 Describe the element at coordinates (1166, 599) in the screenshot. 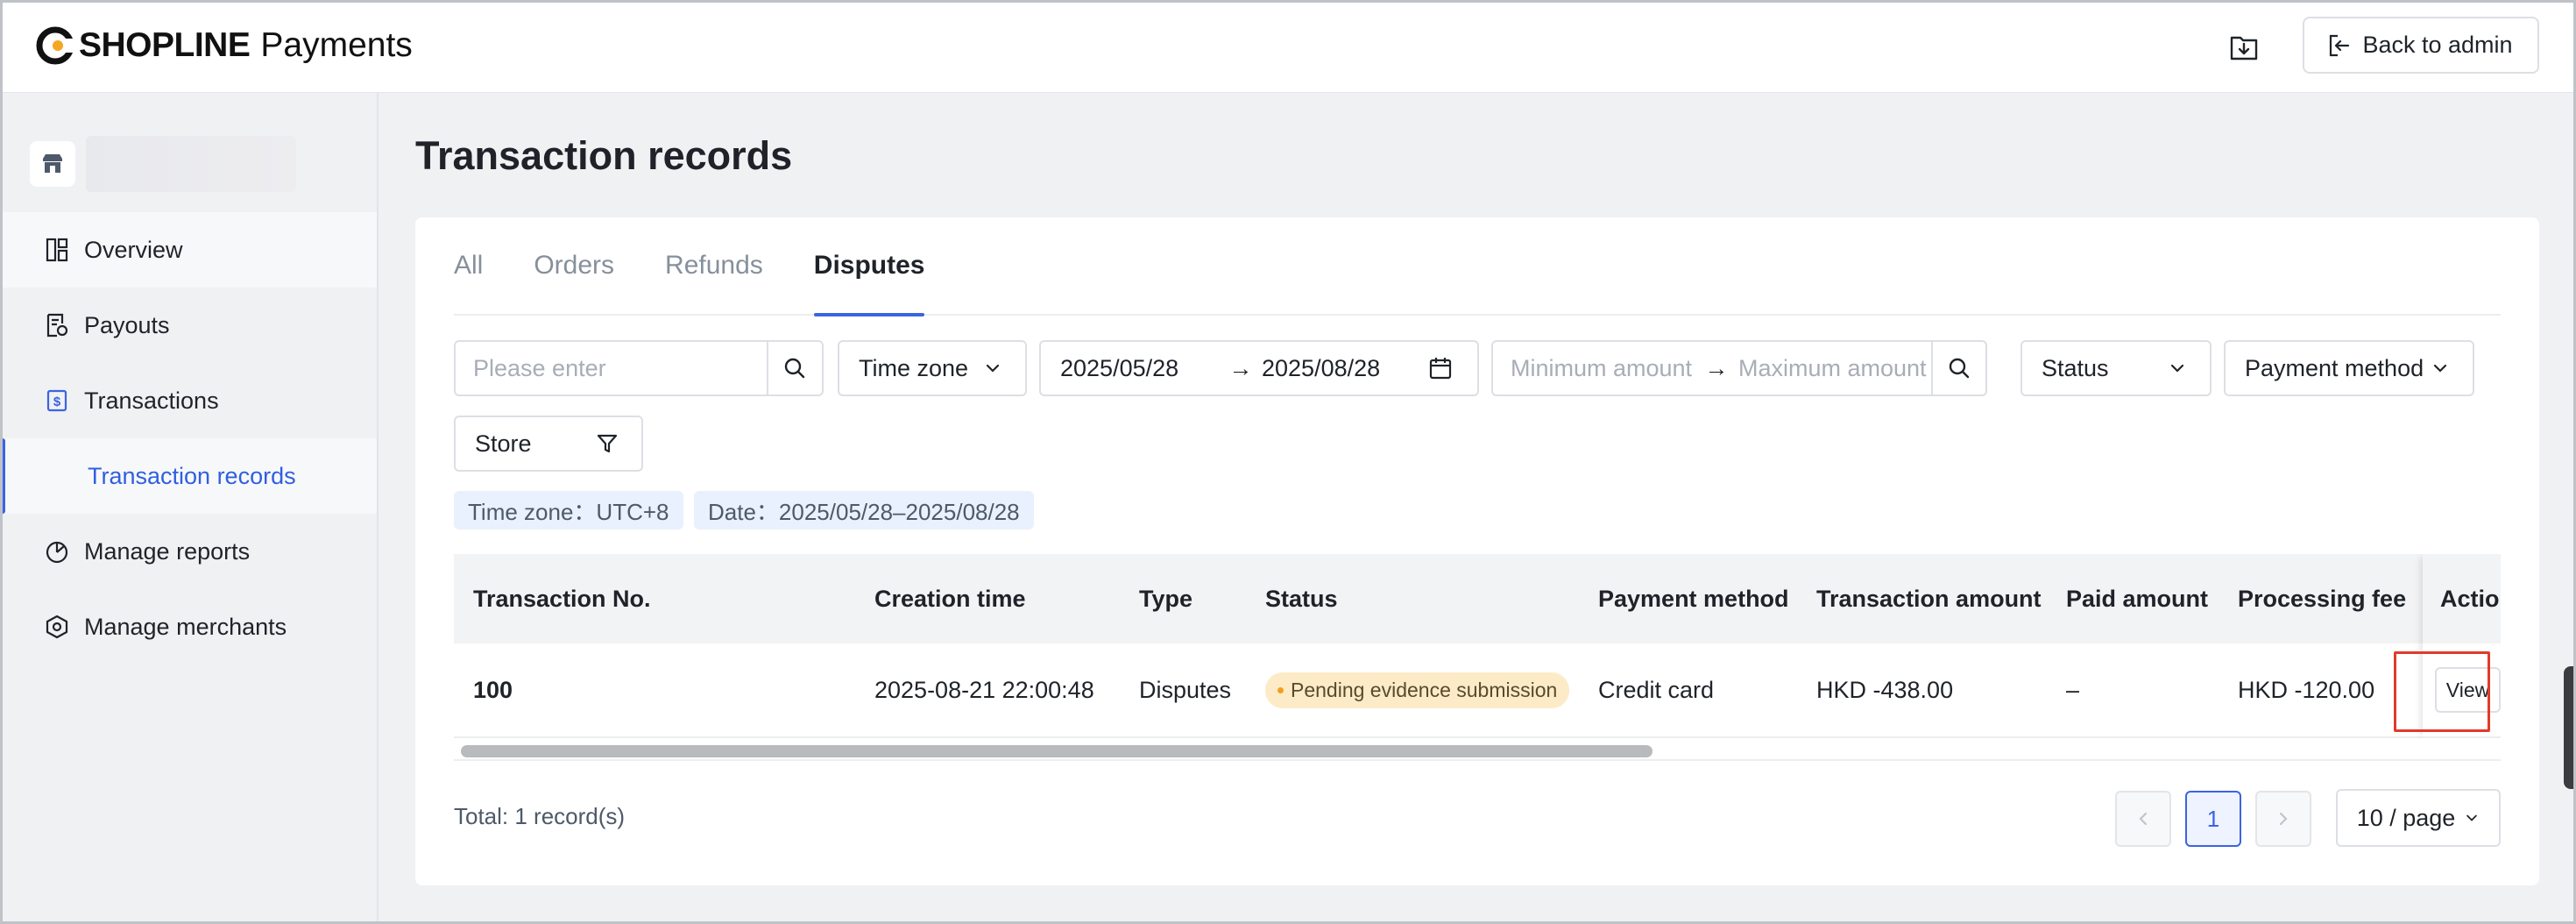

I see `column-header: Type` at that location.